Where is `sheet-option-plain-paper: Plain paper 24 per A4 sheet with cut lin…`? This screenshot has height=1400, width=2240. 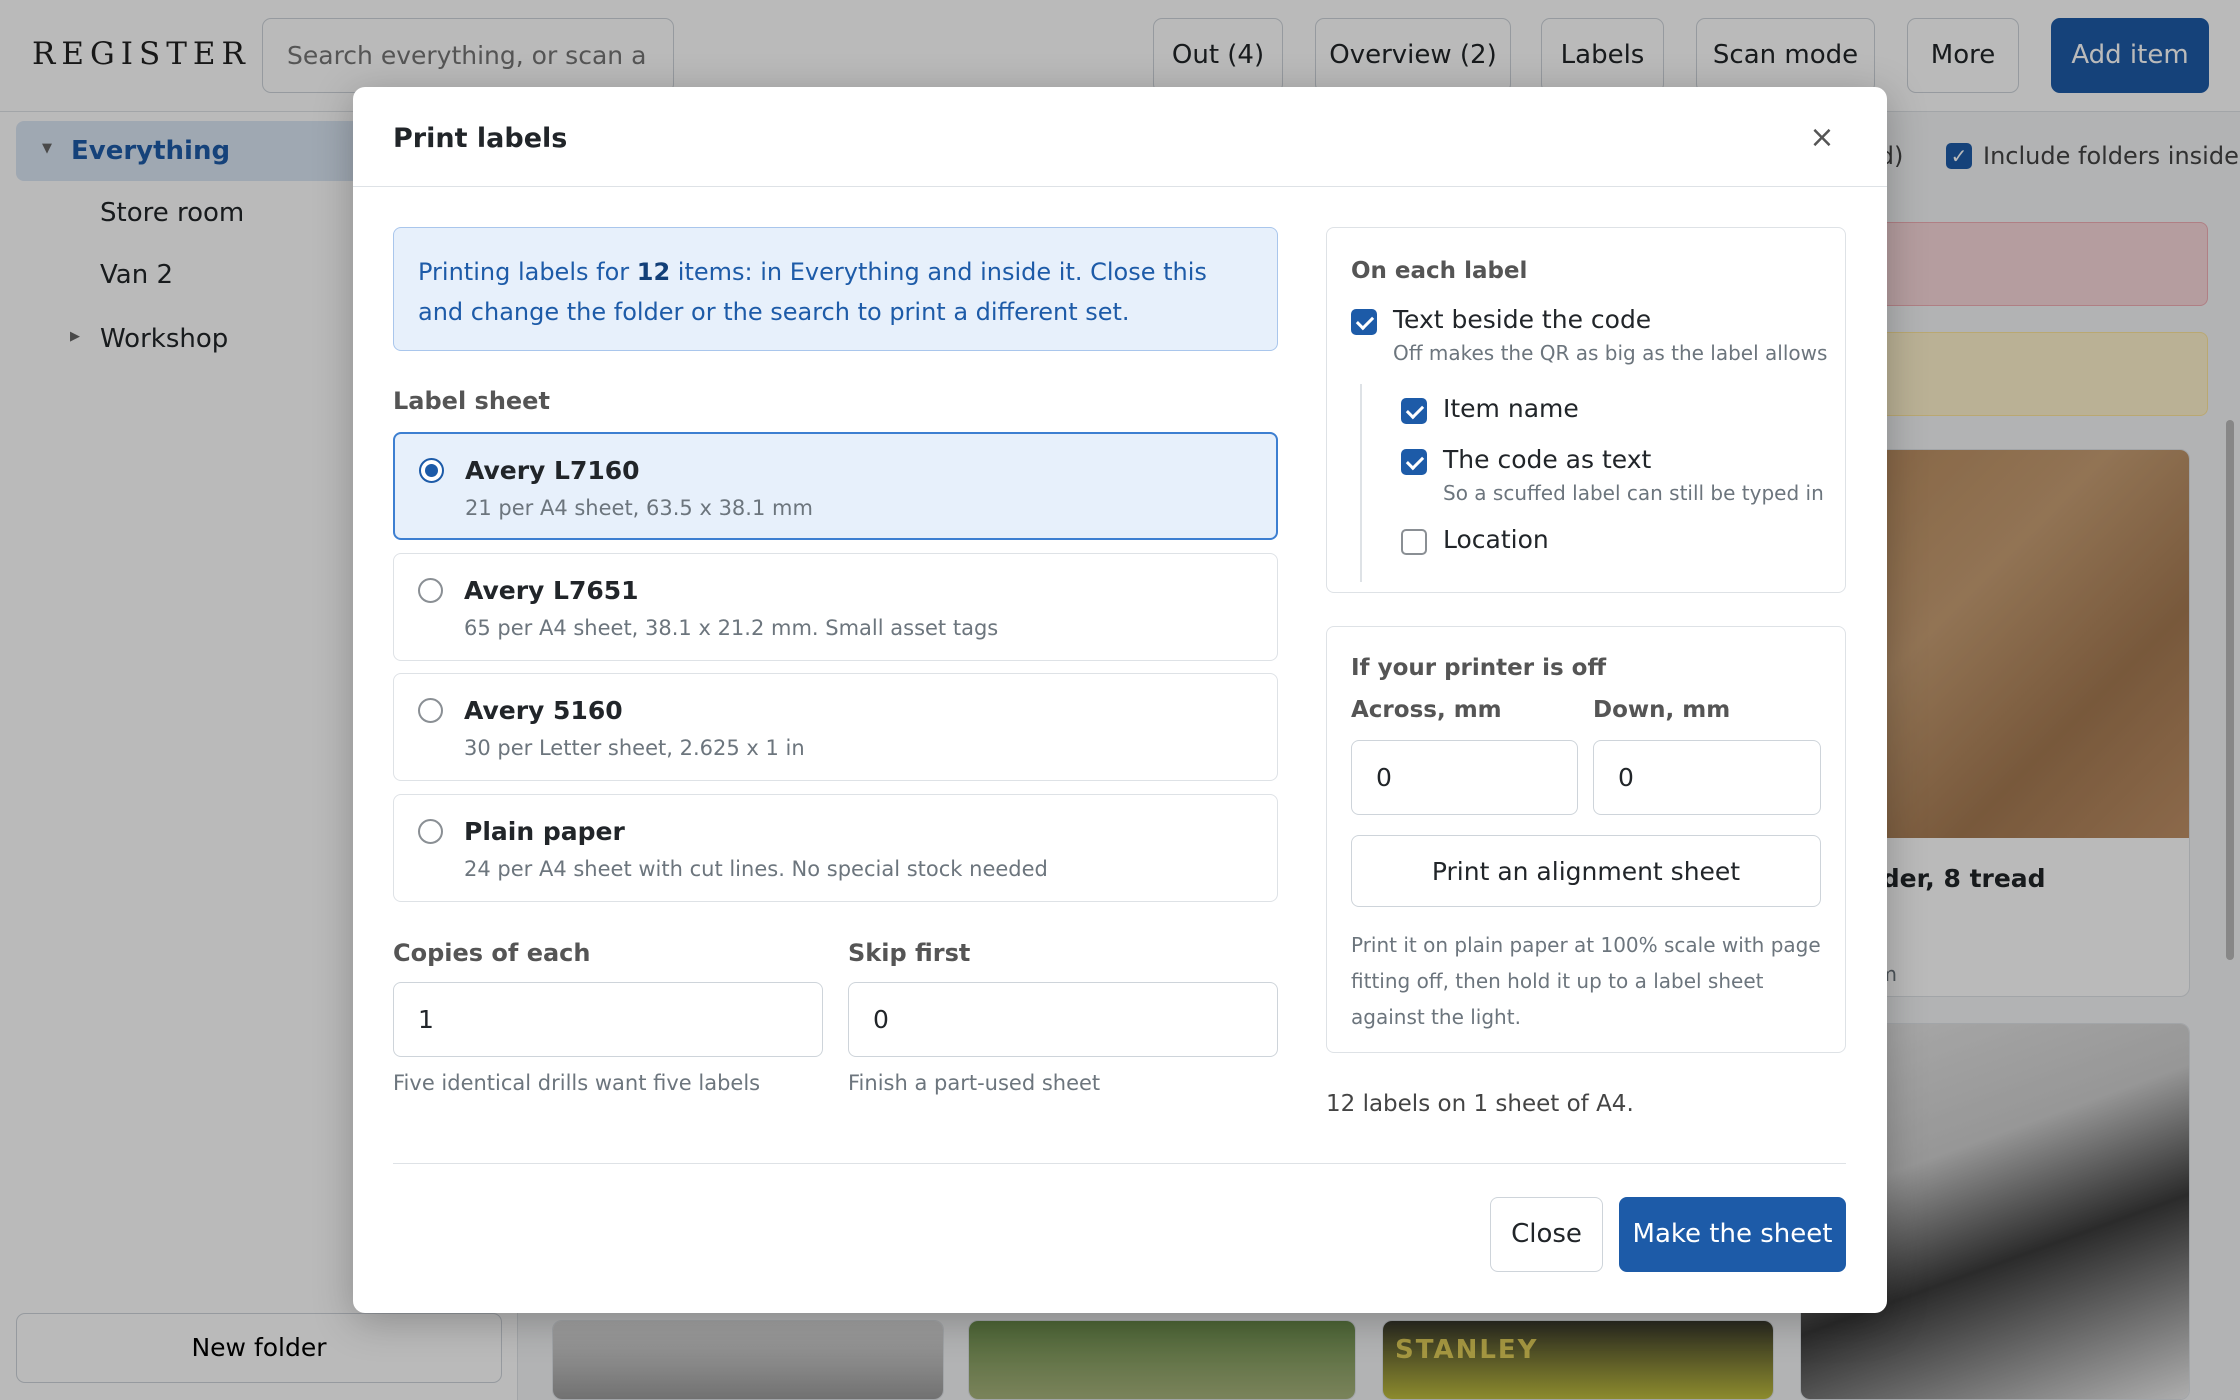
sheet-option-plain-paper: Plain paper 24 per A4 sheet with cut lin… is located at coordinates (835, 848).